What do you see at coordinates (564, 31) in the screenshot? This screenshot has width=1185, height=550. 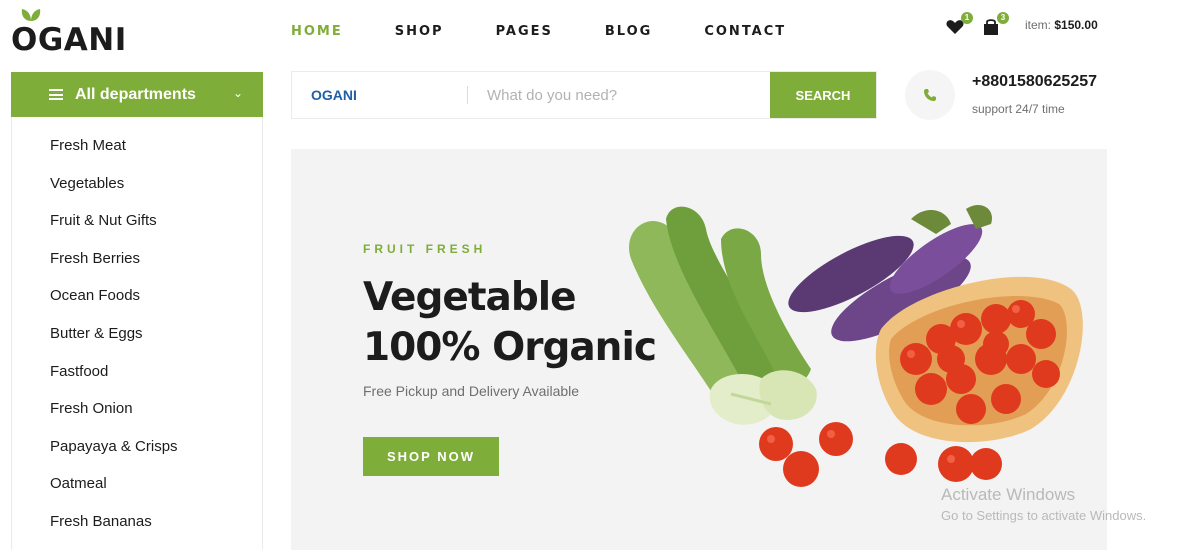 I see `main-nav: HOME SHOP PAGES BLOG CONTACT` at bounding box center [564, 31].